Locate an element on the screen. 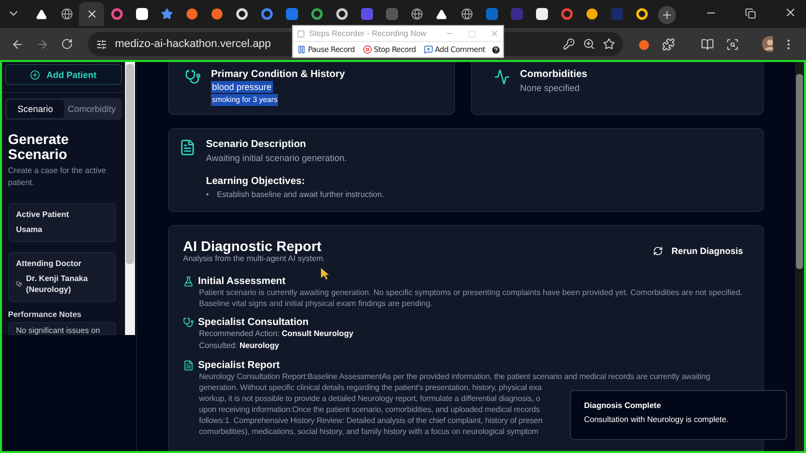  consultation-field: Consulted: Neurology is located at coordinates (239, 346).